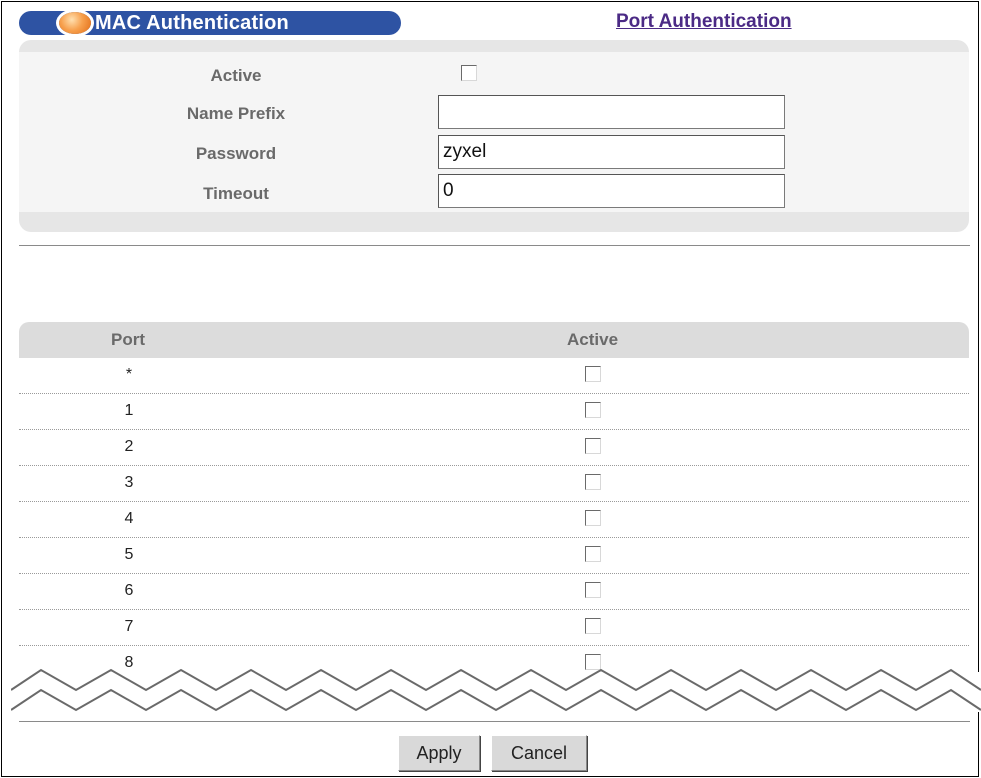 The width and height of the screenshot is (981, 778). What do you see at coordinates (611, 112) in the screenshot?
I see `name-prefix-input` at bounding box center [611, 112].